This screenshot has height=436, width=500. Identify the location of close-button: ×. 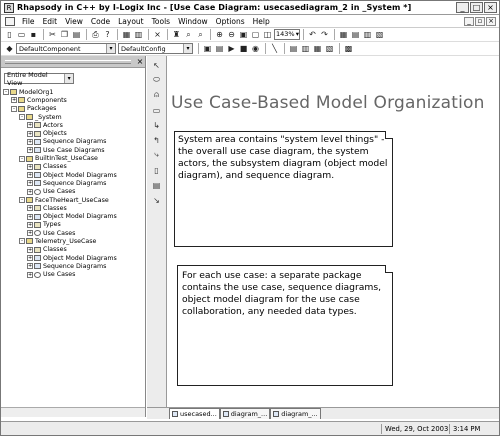
(490, 7).